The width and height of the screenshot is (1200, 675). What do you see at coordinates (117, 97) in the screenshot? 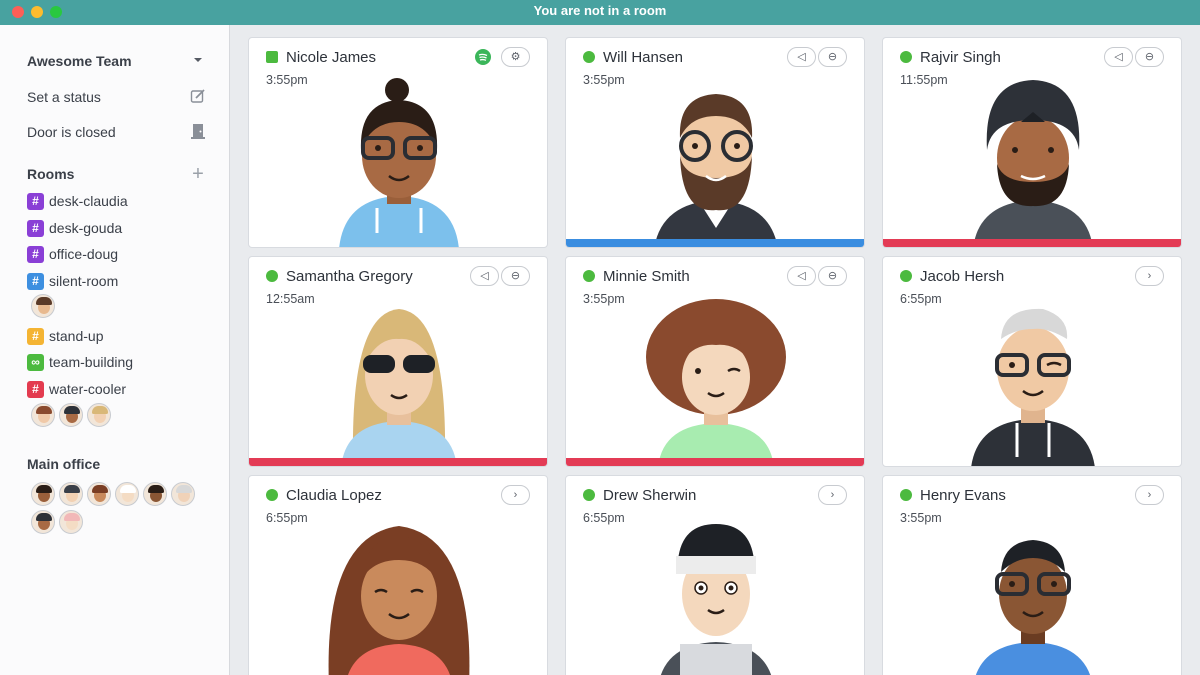
I see `set-status-item: Set a status` at bounding box center [117, 97].